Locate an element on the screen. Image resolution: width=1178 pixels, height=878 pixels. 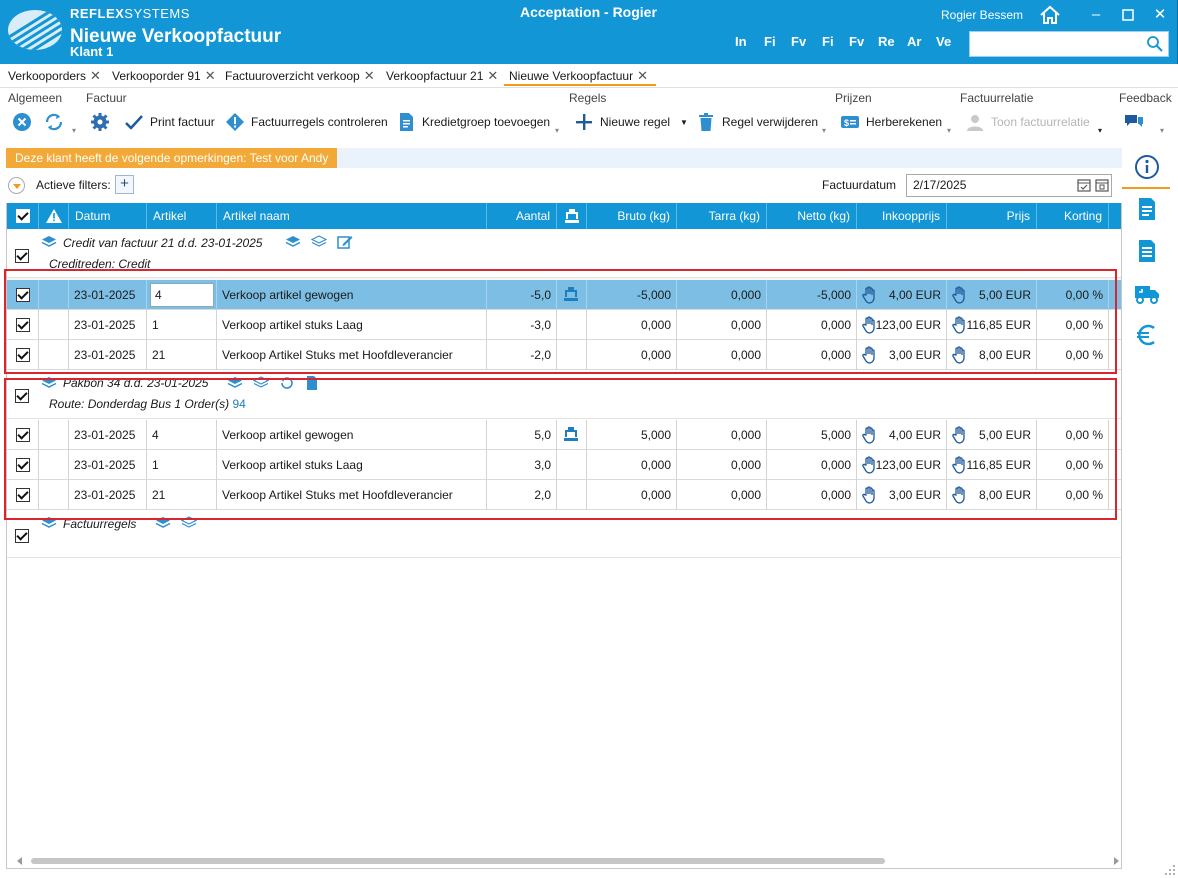
factuur-dropdown: ▾ is located at coordinates (557, 130).